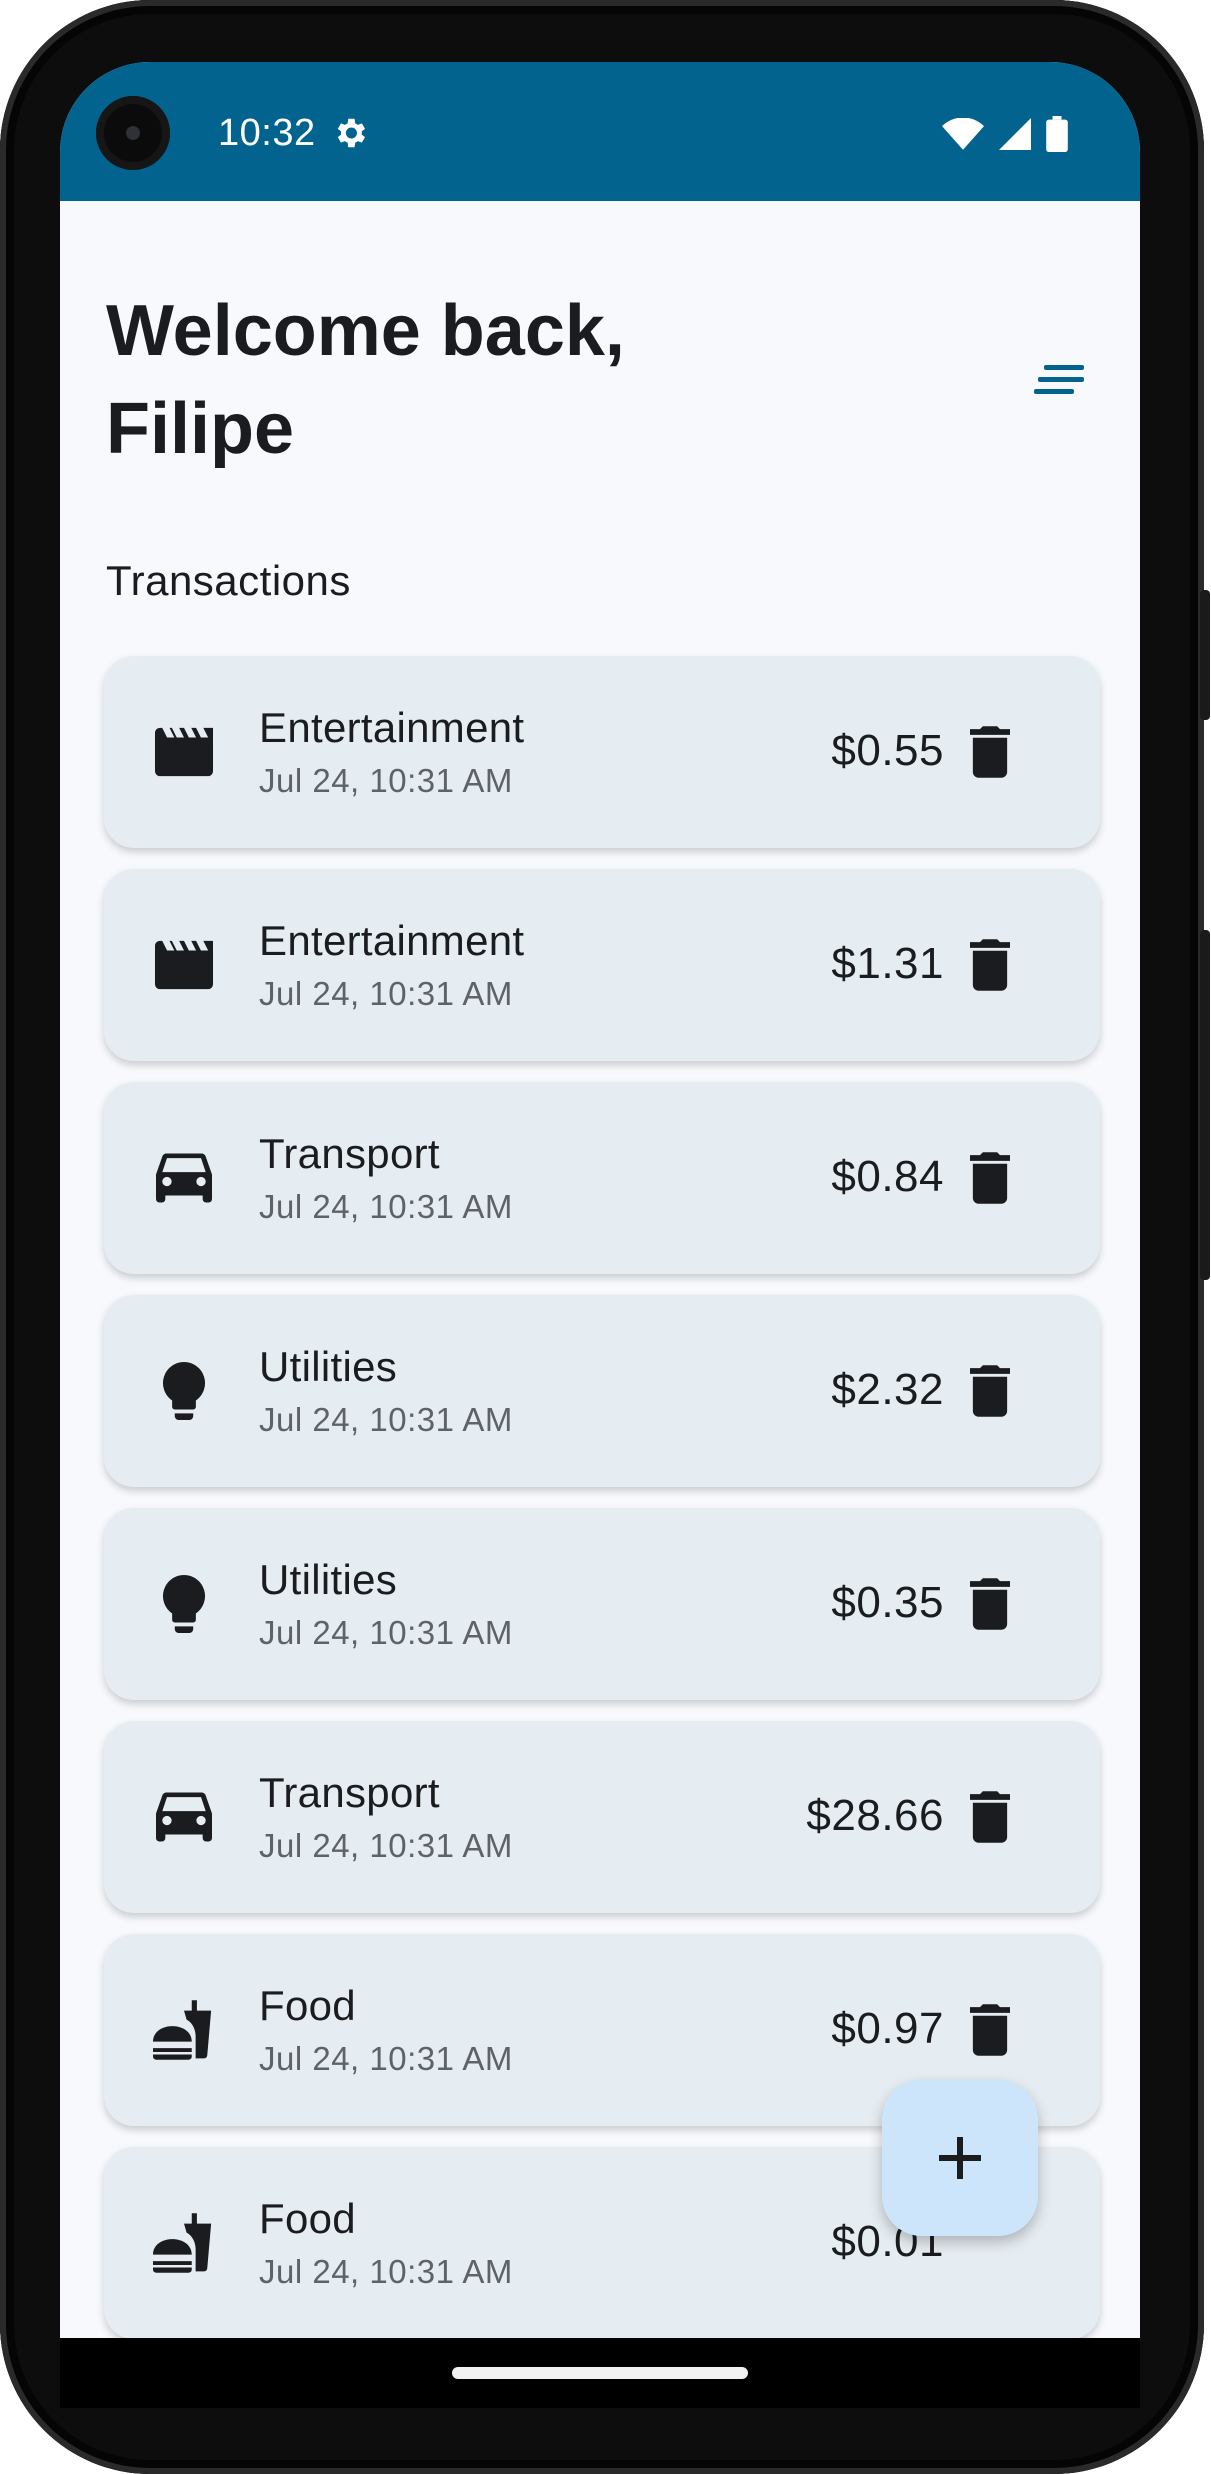 The image size is (1211, 2474). What do you see at coordinates (887, 1176) in the screenshot?
I see `transaction-amount: $0.84` at bounding box center [887, 1176].